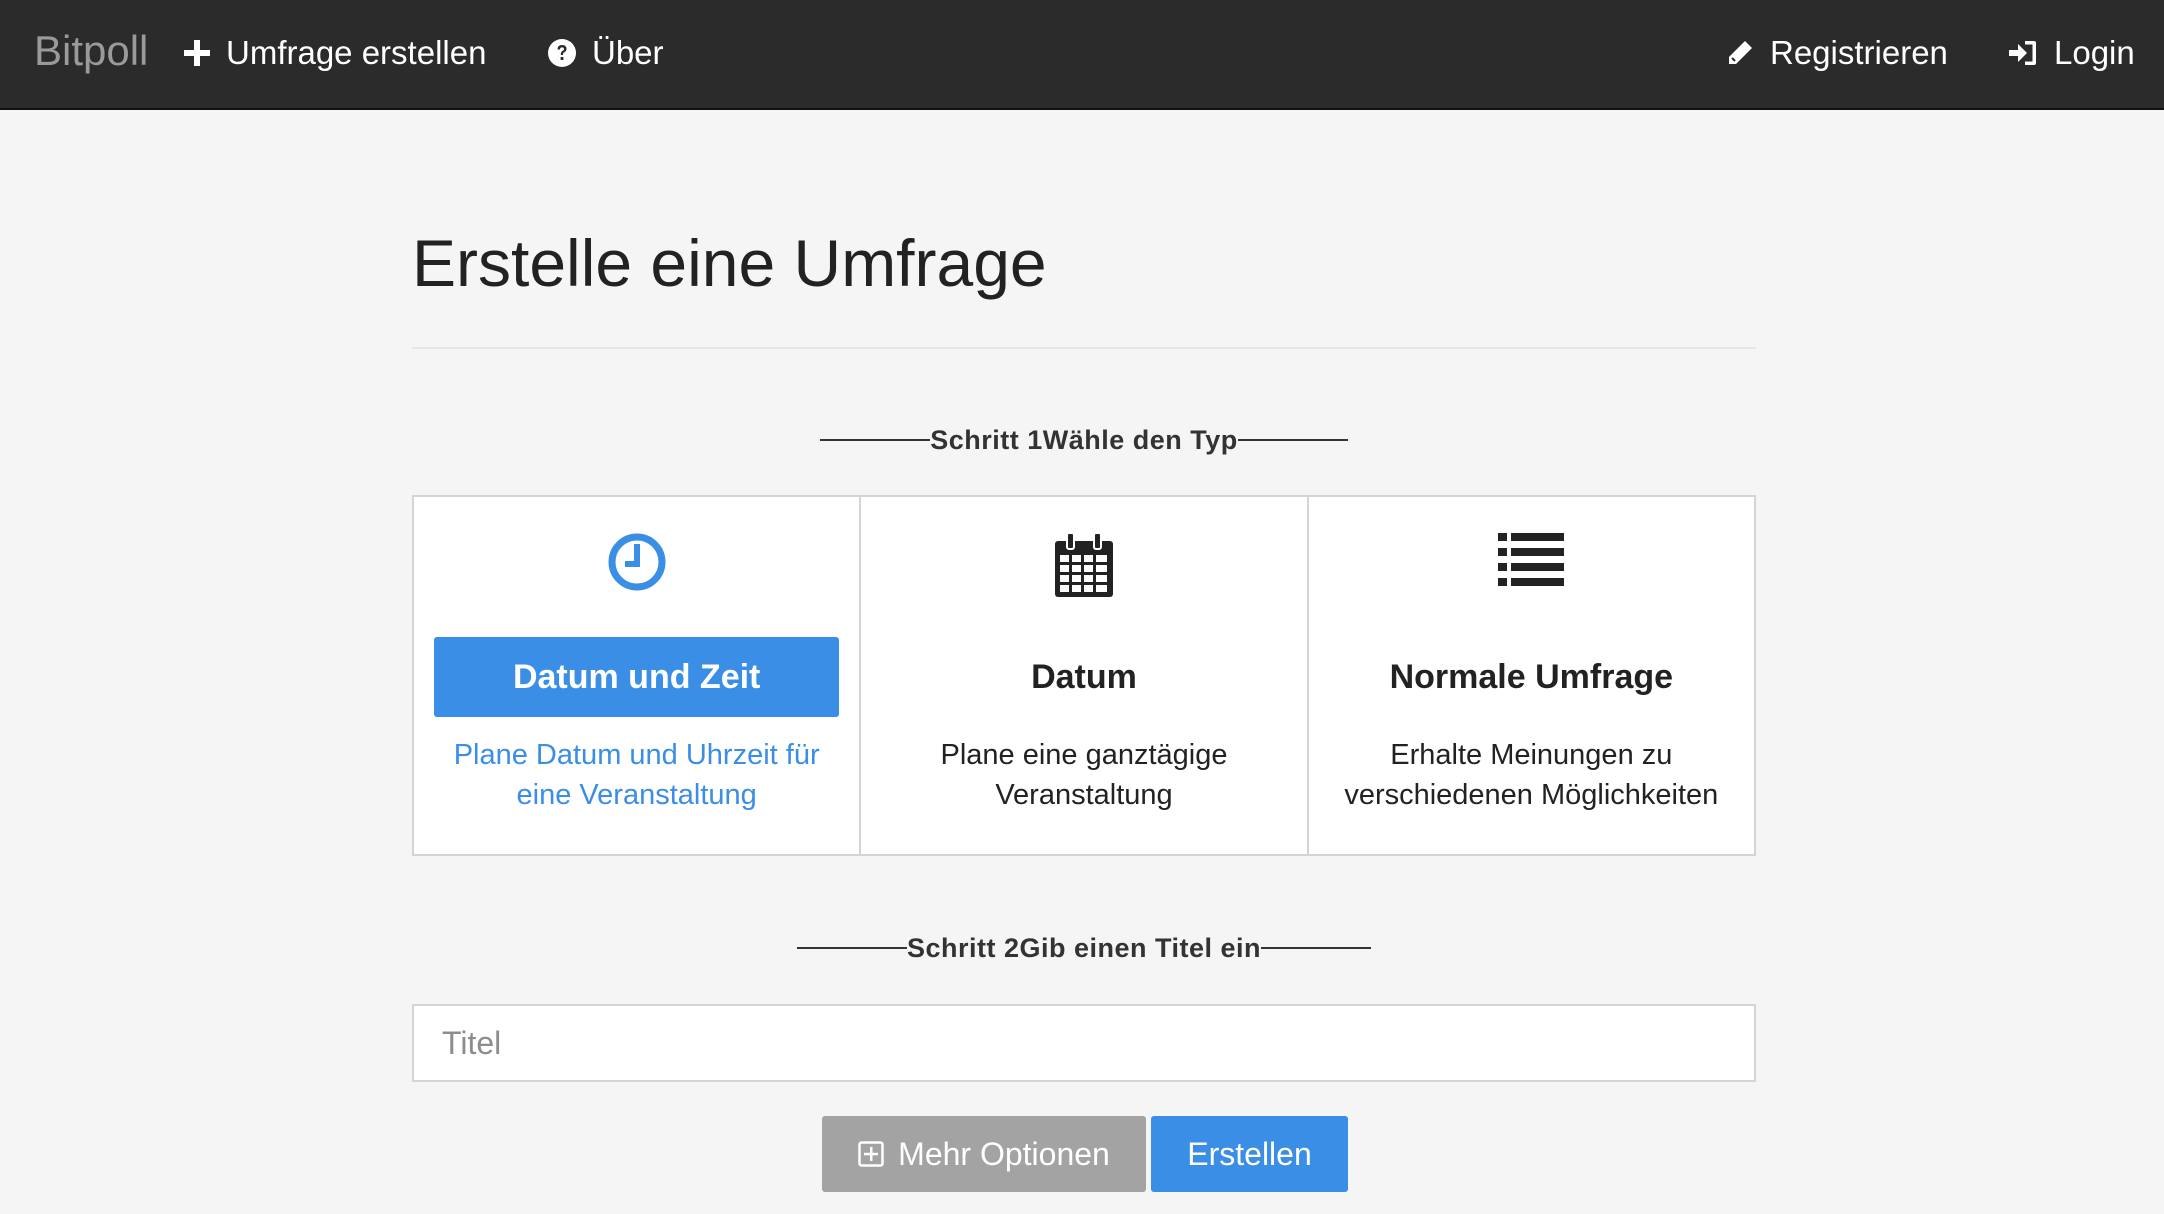 The width and height of the screenshot is (2164, 1214). I want to click on more-options-label: Mehr Optionen, so click(1004, 1153).